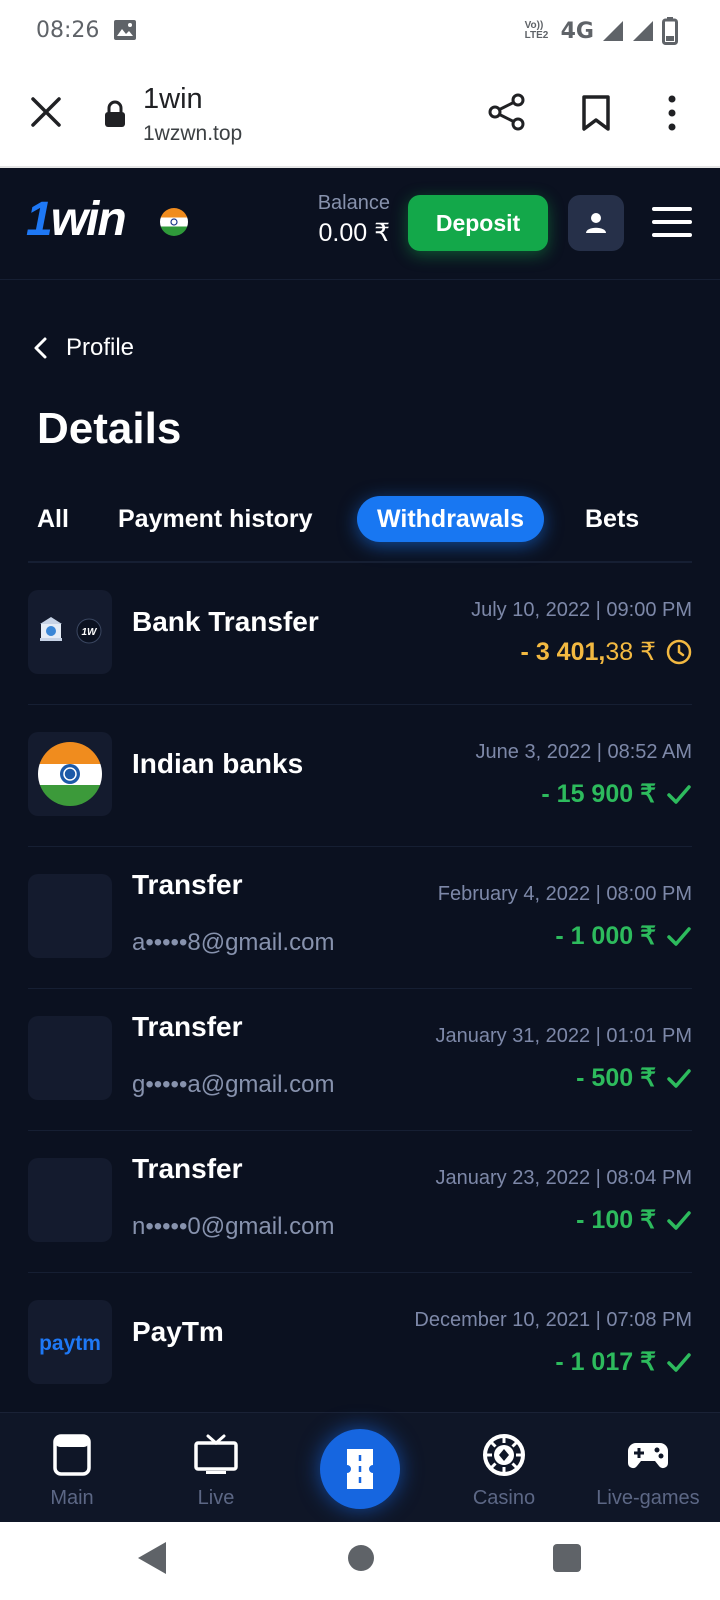 This screenshot has width=720, height=1600. What do you see at coordinates (192, 134) in the screenshot?
I see `browser-url: 1wzwn.top` at bounding box center [192, 134].